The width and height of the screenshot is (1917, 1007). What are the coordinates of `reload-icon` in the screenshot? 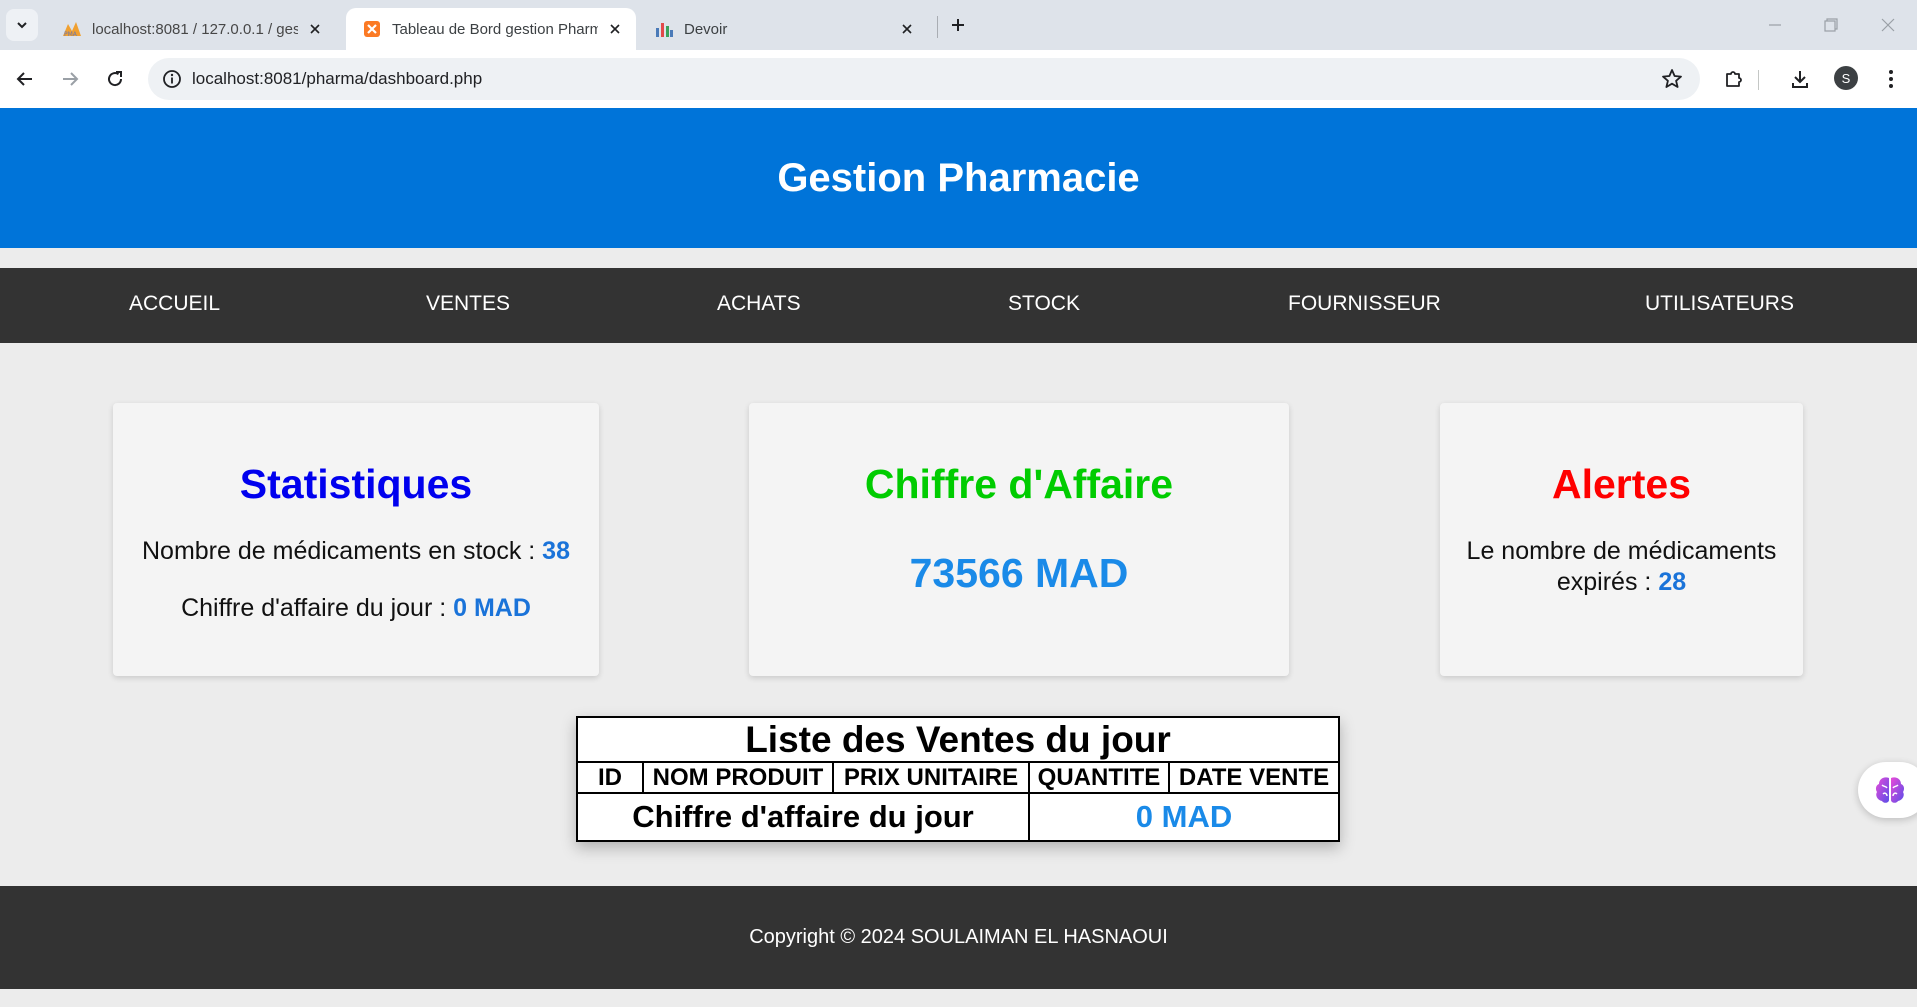 It's located at (115, 79).